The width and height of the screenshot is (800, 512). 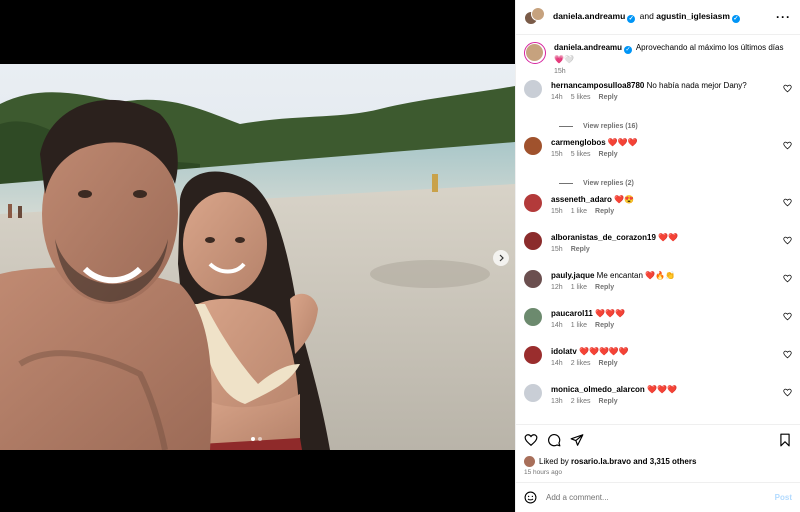 I want to click on caption-body: Aprovechando al máximo los últimos días, so click(x=709, y=47).